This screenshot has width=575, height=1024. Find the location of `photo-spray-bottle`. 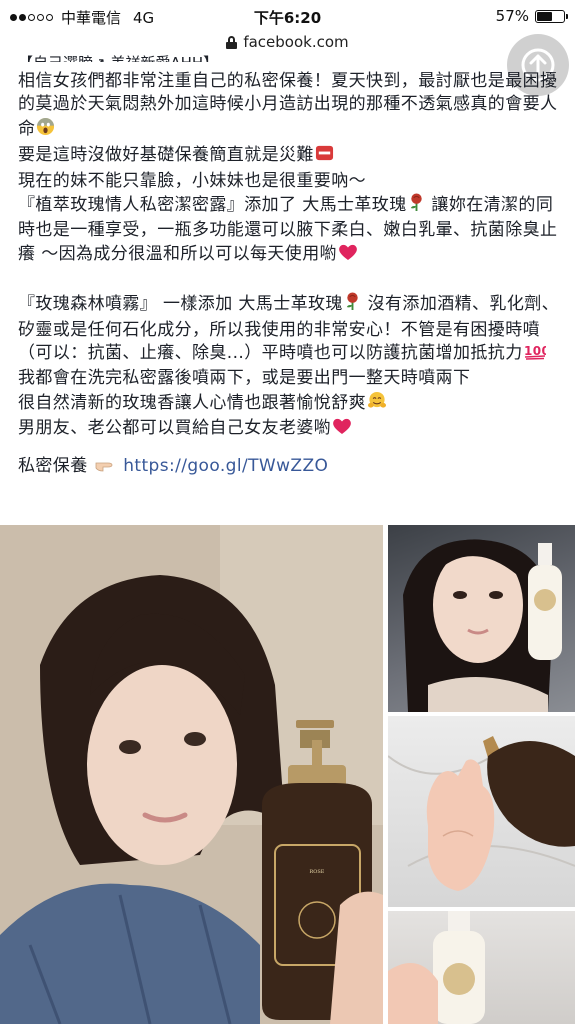

photo-spray-bottle is located at coordinates (436, 967).